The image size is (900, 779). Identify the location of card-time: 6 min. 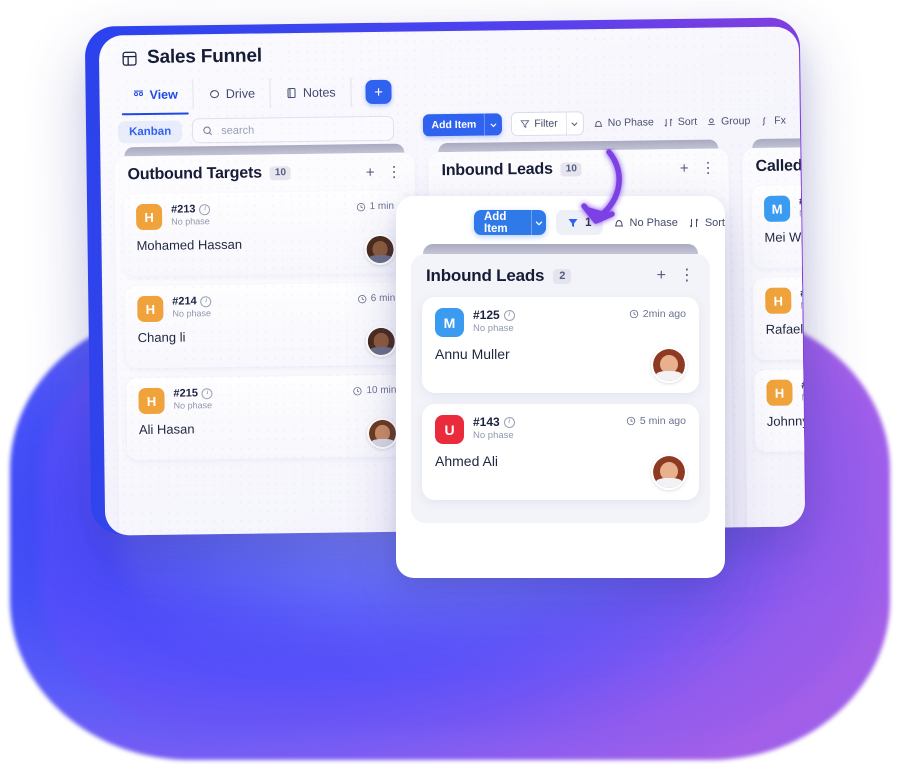
(376, 299).